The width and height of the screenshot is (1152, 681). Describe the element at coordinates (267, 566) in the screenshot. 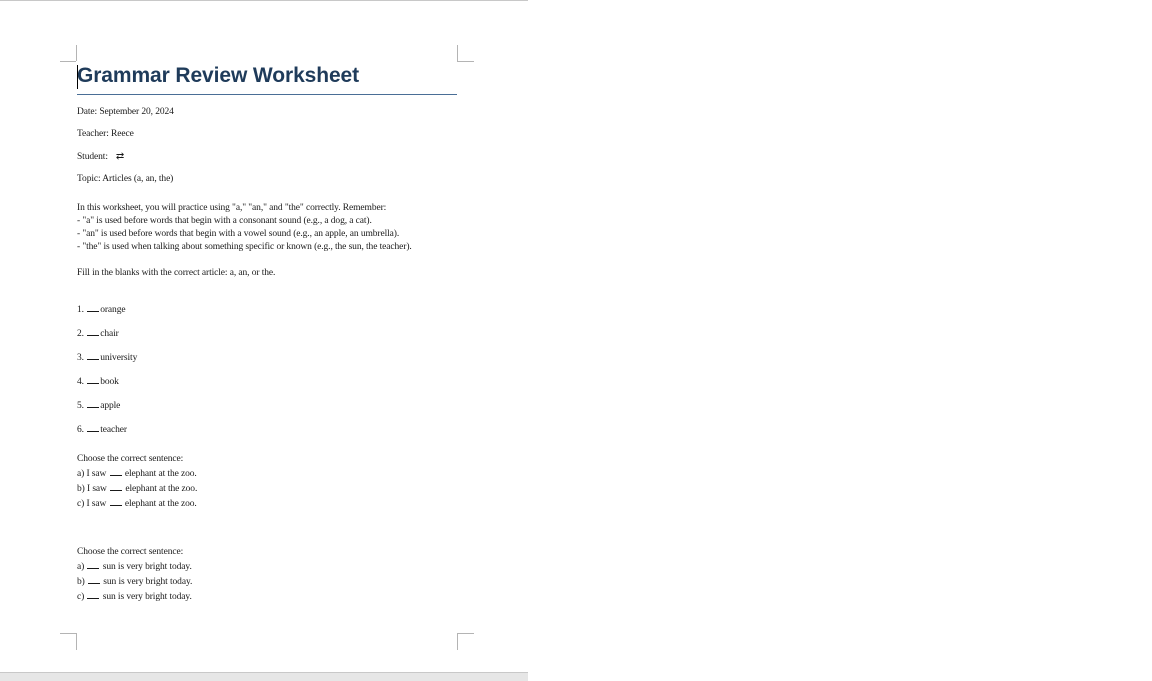

I see `choice-option: a) sun is very bright today.` at that location.